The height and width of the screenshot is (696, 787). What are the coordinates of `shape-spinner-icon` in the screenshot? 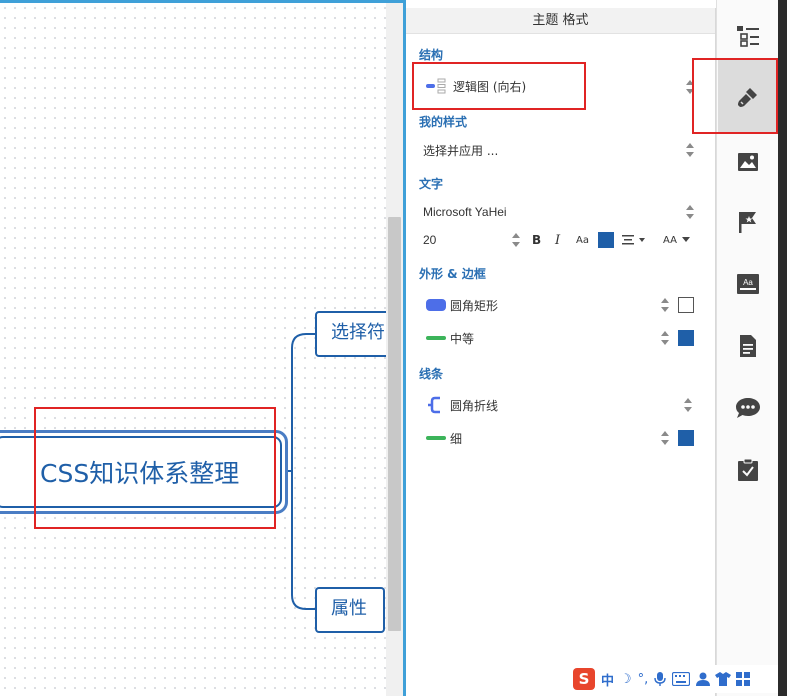 It's located at (665, 305).